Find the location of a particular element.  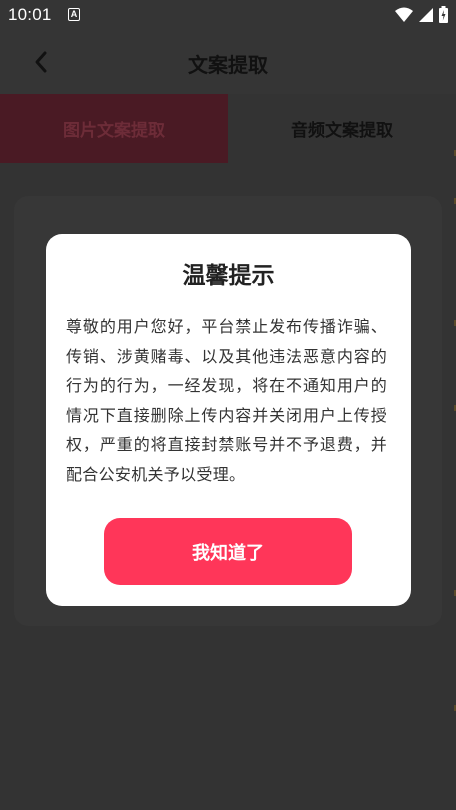

signal-icon is located at coordinates (426, 14).